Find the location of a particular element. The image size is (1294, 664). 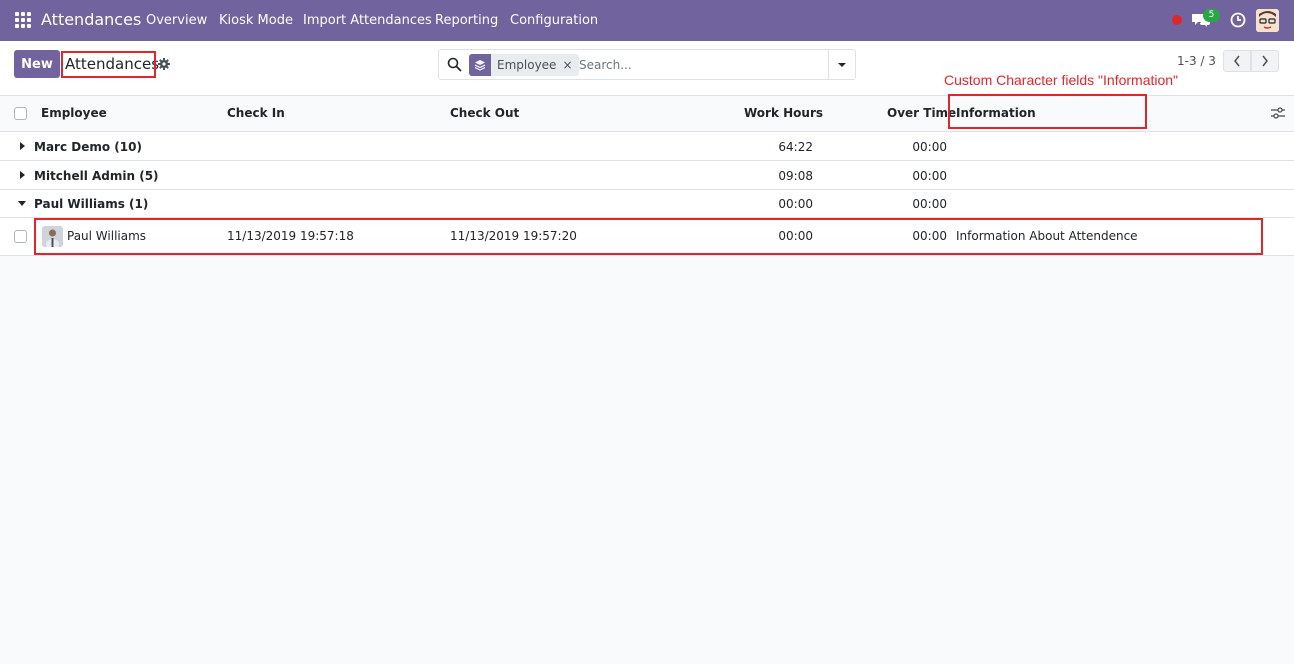

pager-next-button is located at coordinates (1265, 61).